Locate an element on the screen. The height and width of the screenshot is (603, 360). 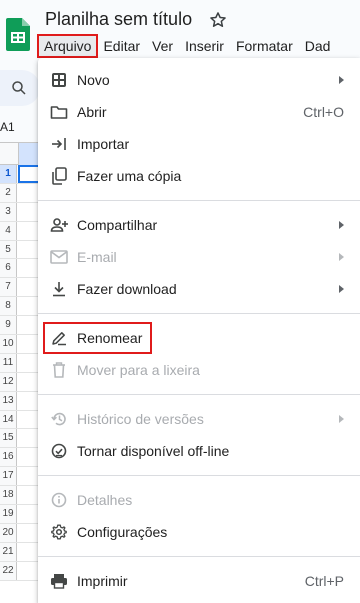
menu-item-label: Compartilhar is located at coordinates (117, 225).